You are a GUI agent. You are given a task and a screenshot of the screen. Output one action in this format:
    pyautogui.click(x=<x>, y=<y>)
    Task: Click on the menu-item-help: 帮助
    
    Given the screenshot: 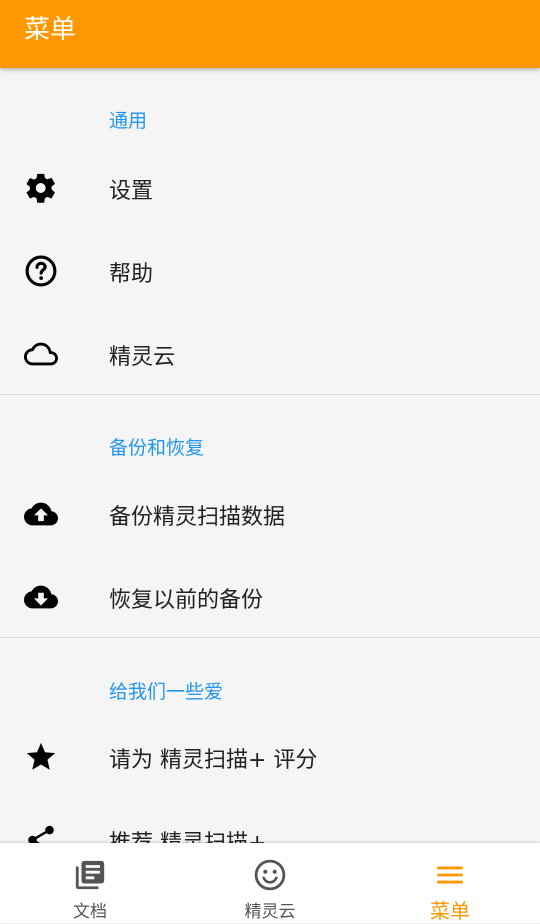 What is the action you would take?
    pyautogui.click(x=270, y=271)
    